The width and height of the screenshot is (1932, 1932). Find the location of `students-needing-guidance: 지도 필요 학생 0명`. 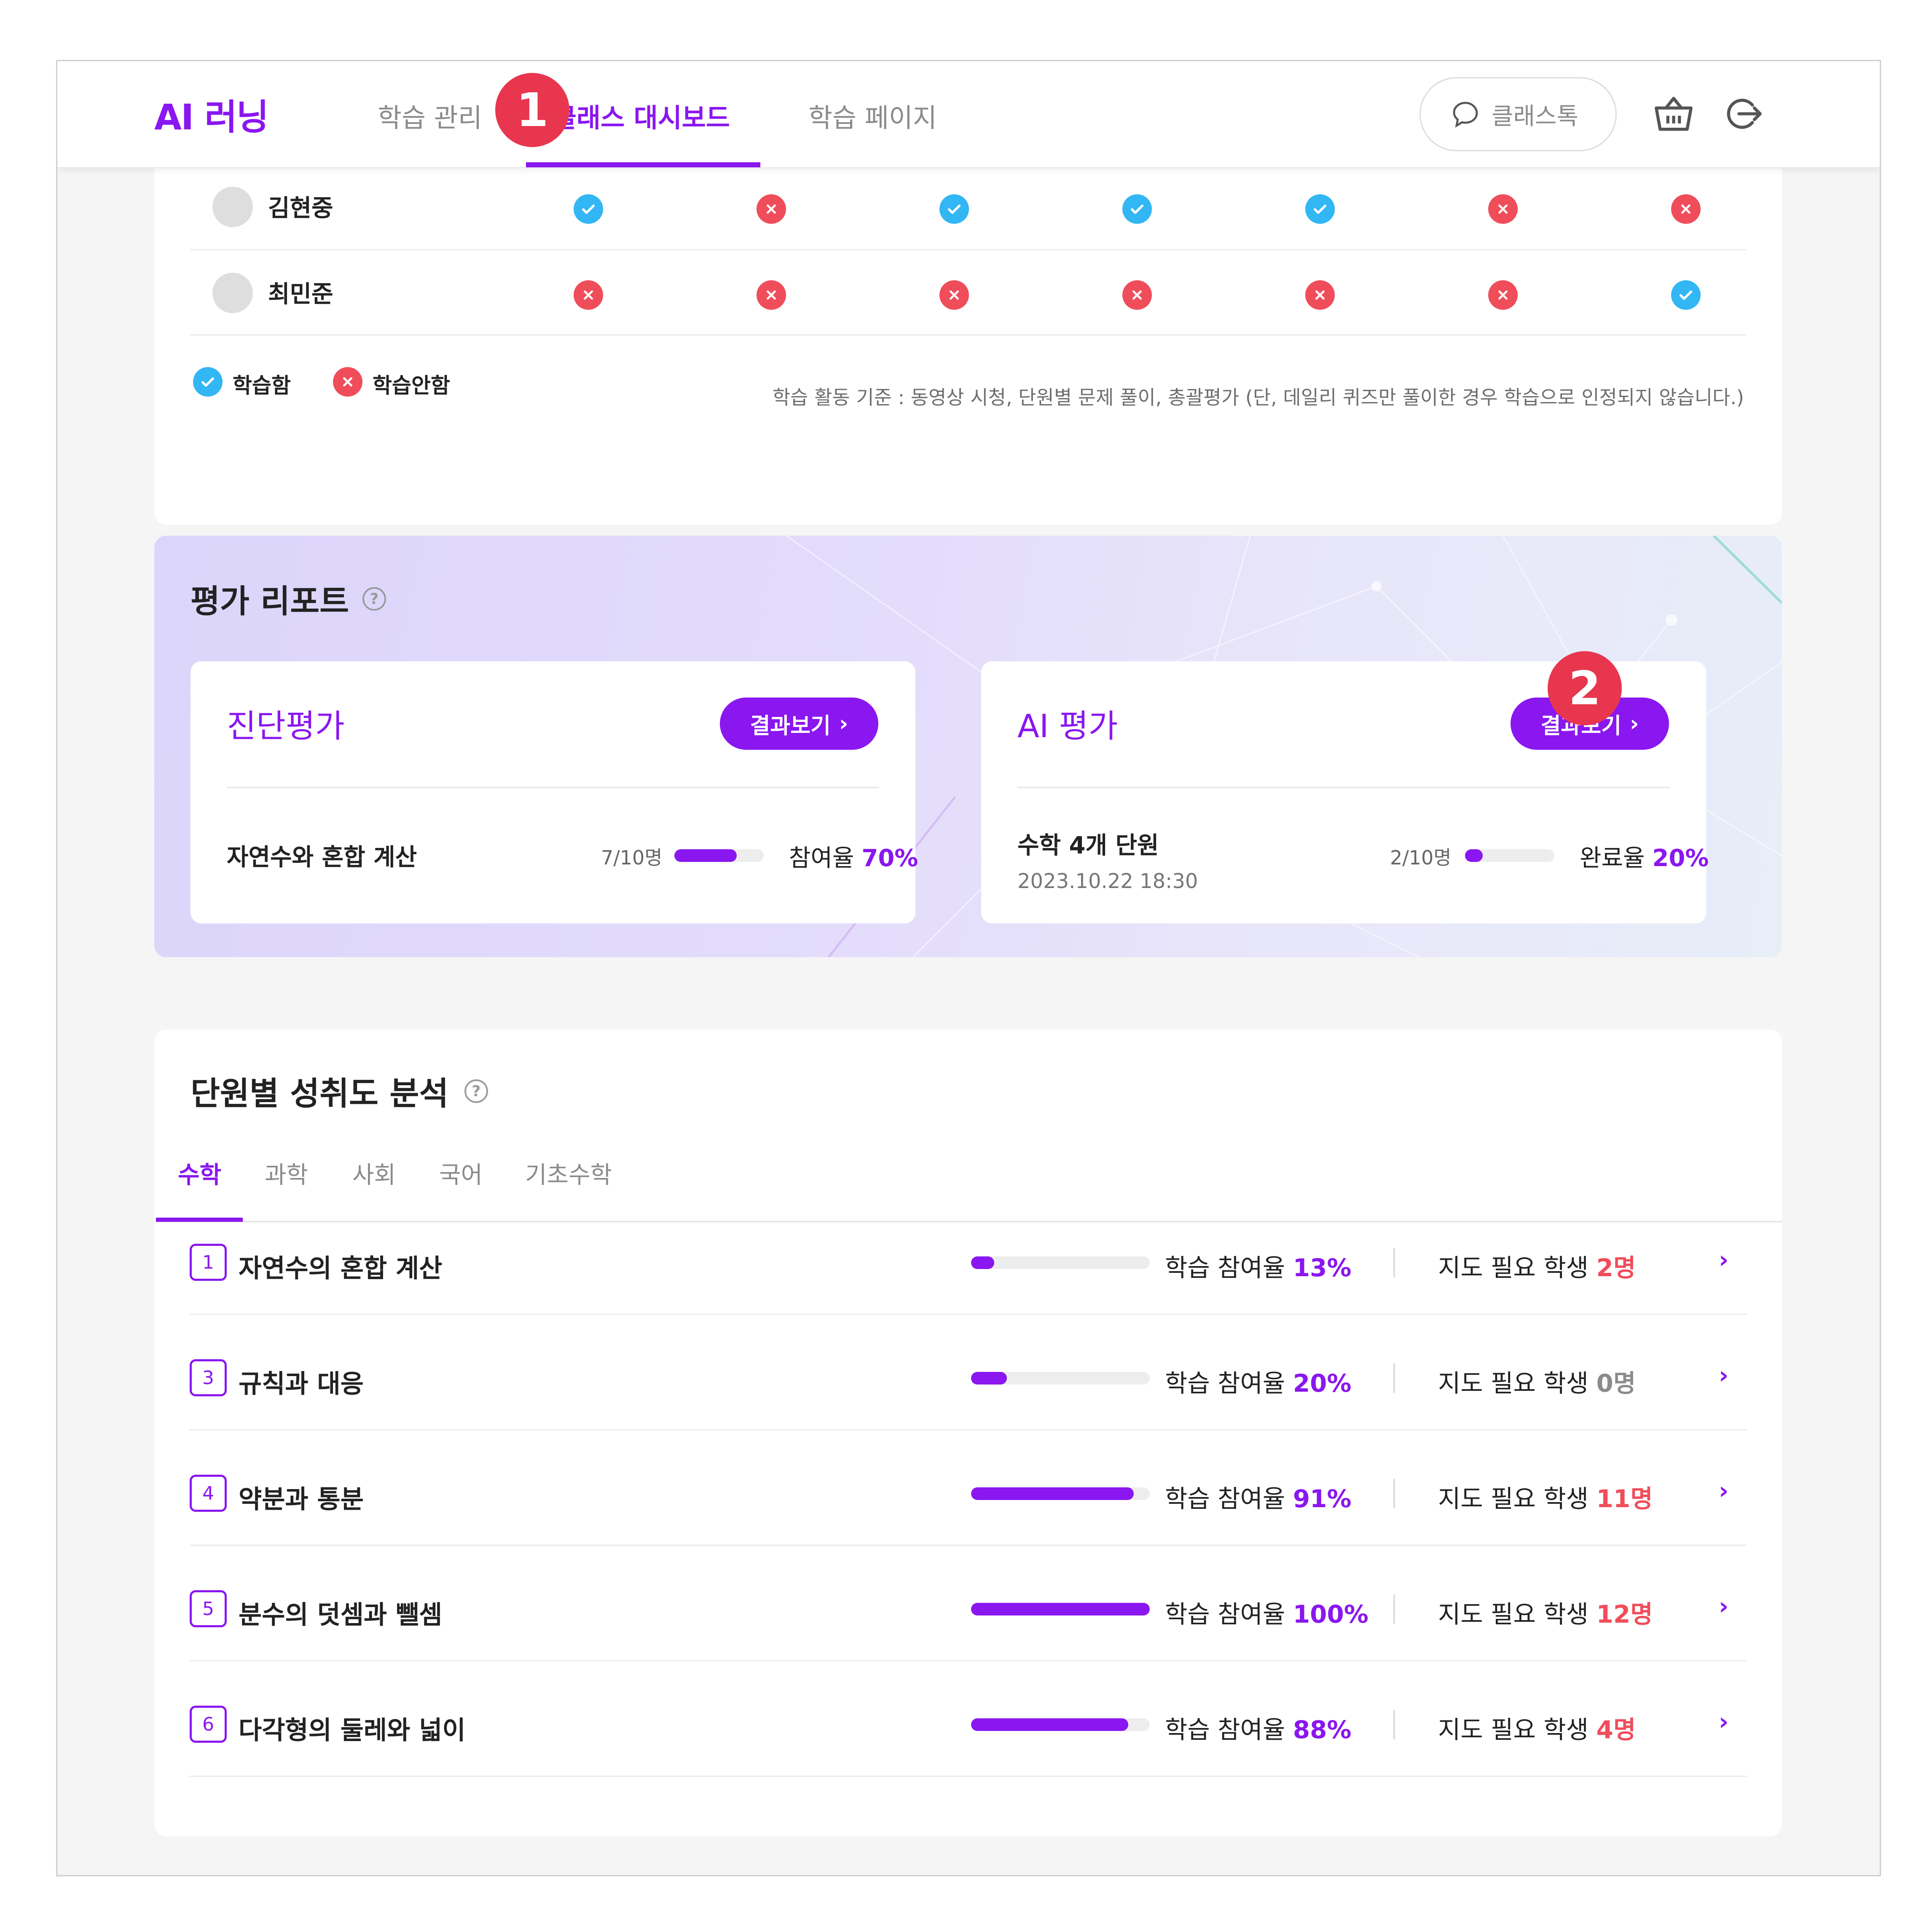

students-needing-guidance: 지도 필요 학생 0명 is located at coordinates (1537, 1383).